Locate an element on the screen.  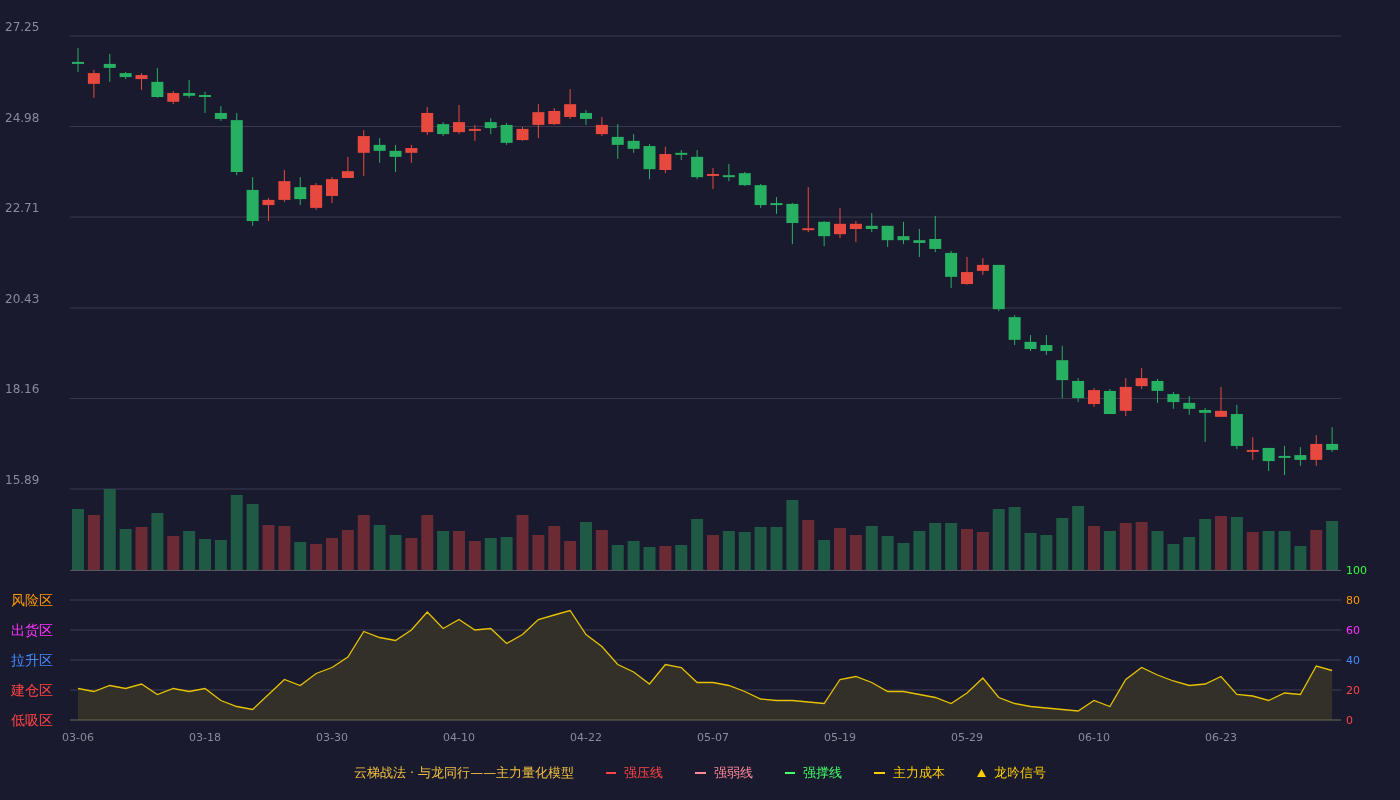
legend-label: 主力成本 is located at coordinates (919, 773).